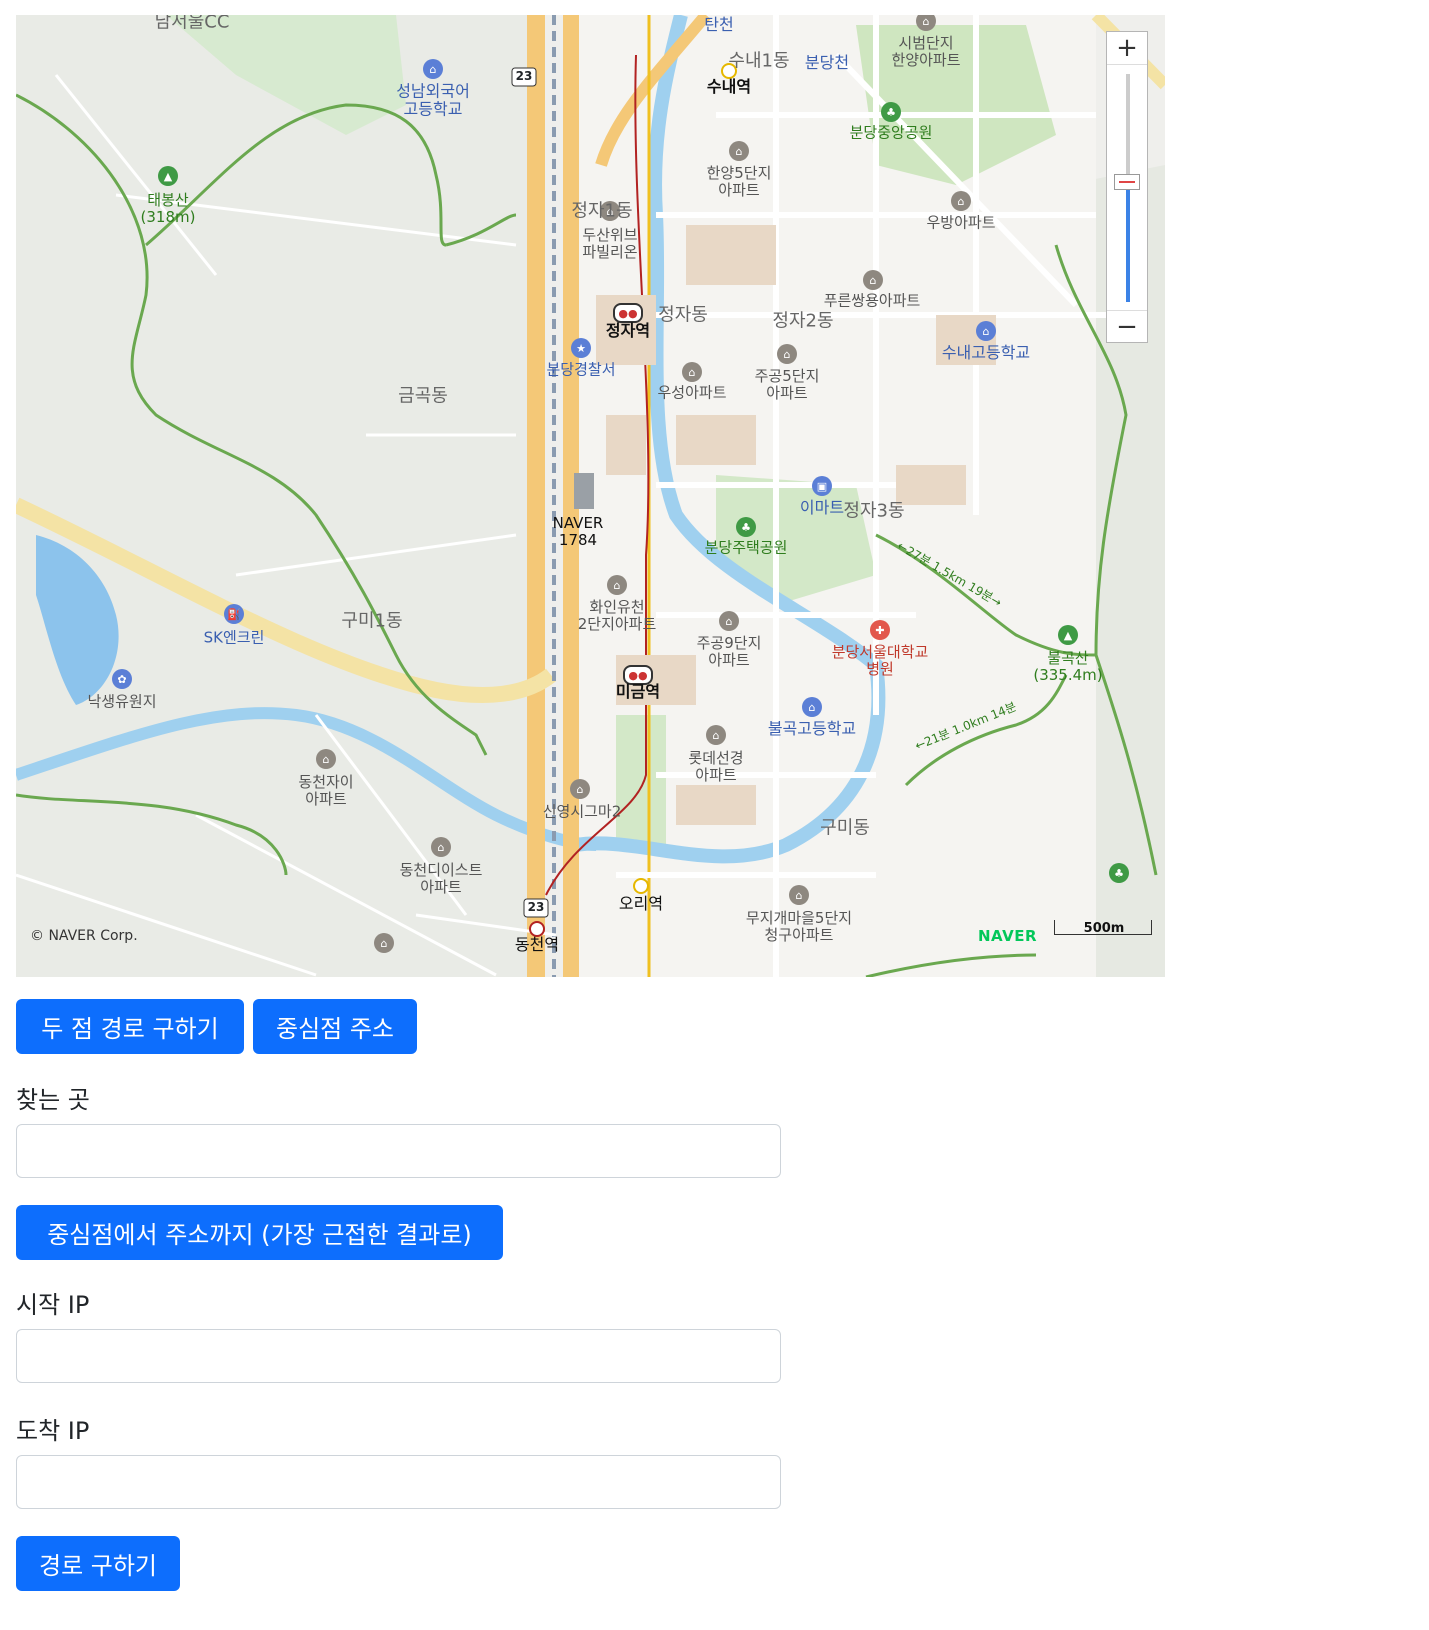 The height and width of the screenshot is (1630, 1429). Describe the element at coordinates (578, 531) in the screenshot. I see `map-label: NAVER 1784` at that location.